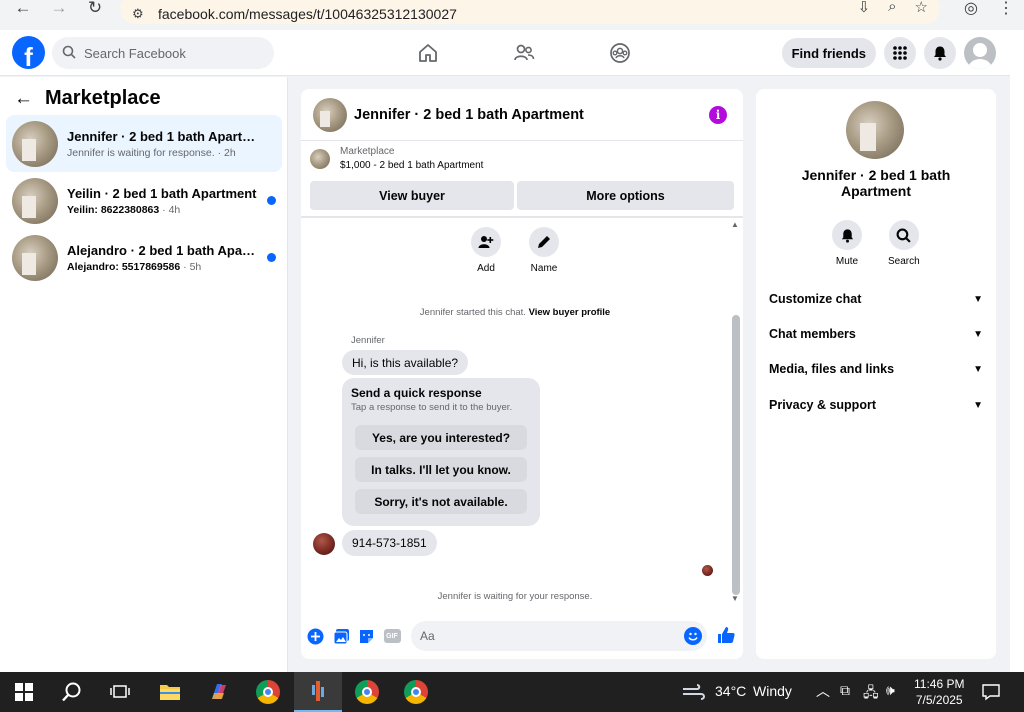 The width and height of the screenshot is (1024, 712). I want to click on profile-icon: ◎, so click(971, 9).